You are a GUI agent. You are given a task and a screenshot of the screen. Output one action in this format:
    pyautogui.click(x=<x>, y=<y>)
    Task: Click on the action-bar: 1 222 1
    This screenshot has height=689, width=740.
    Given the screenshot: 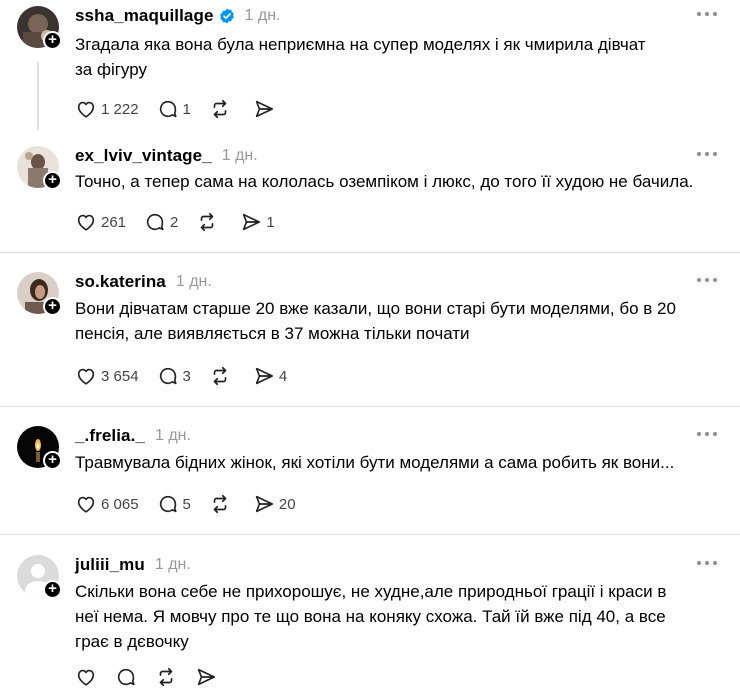 What is the action you would take?
    pyautogui.click(x=186, y=109)
    